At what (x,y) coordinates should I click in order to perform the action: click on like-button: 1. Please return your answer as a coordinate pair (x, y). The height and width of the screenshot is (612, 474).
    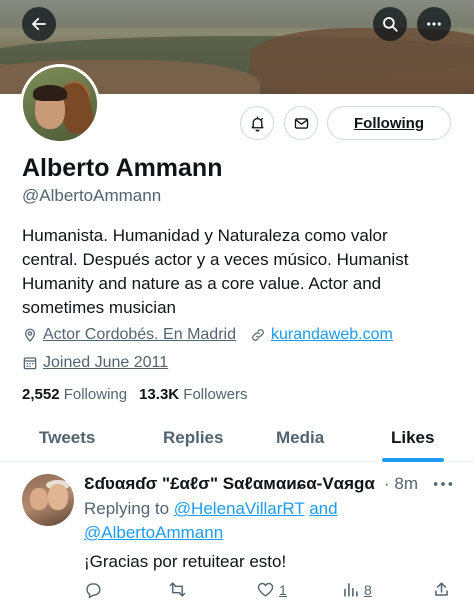
    Looking at the image, I should click on (271, 589).